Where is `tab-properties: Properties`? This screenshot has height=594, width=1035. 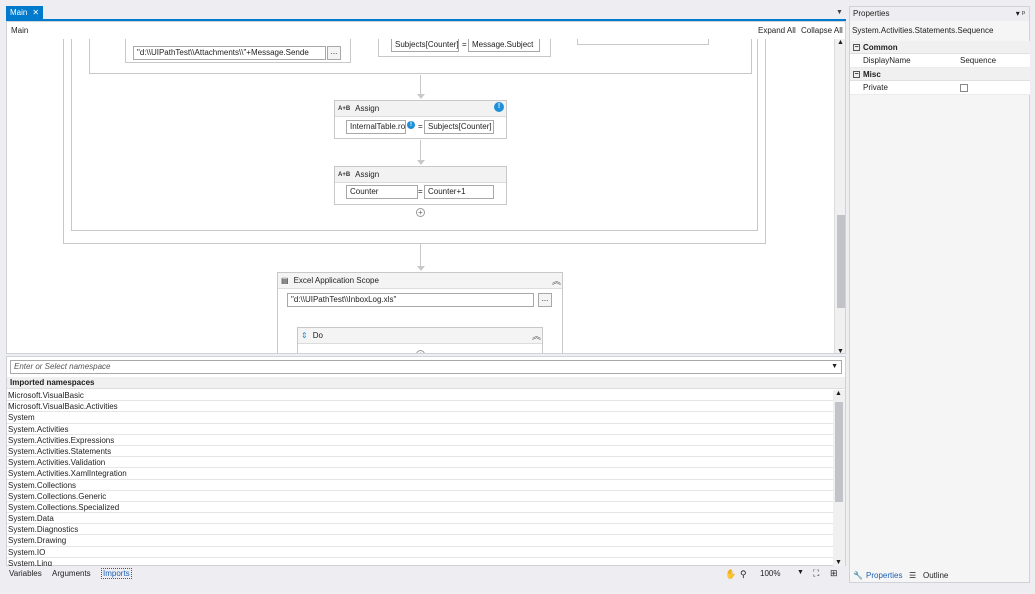 tab-properties: Properties is located at coordinates (884, 575).